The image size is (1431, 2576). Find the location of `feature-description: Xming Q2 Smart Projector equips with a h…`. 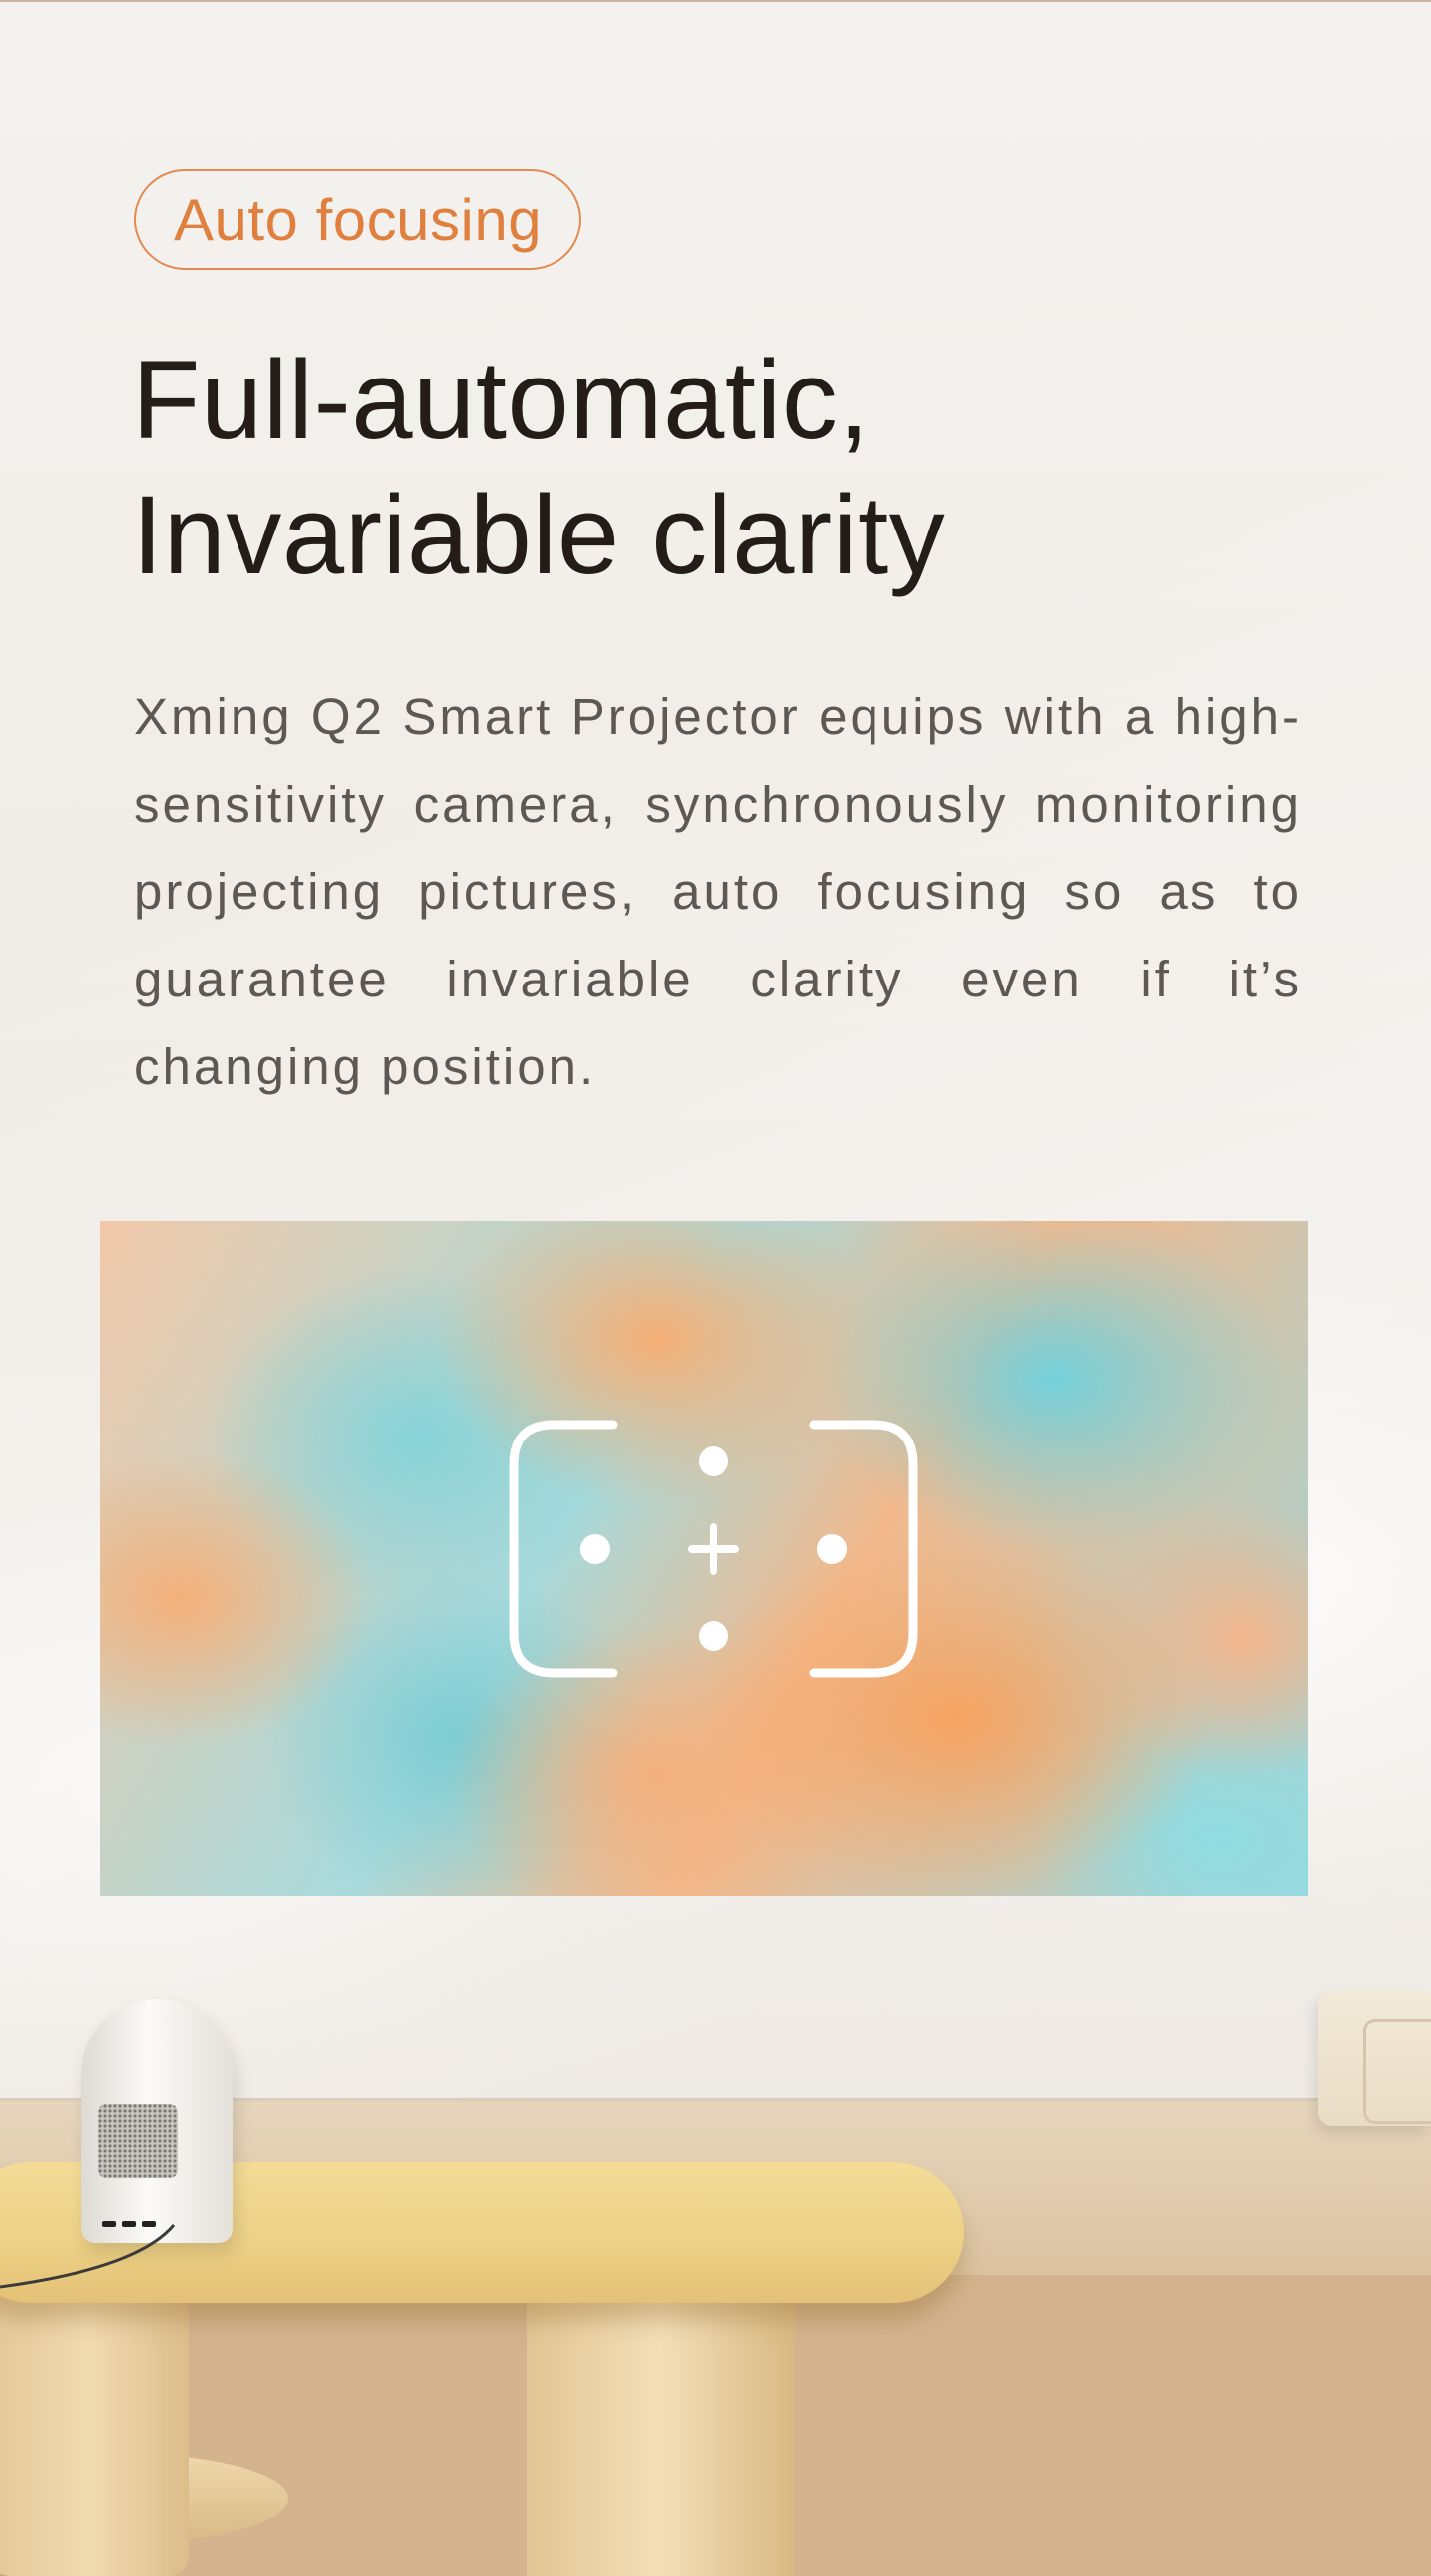

feature-description: Xming Q2 Smart Projector equips with a h… is located at coordinates (718, 892).